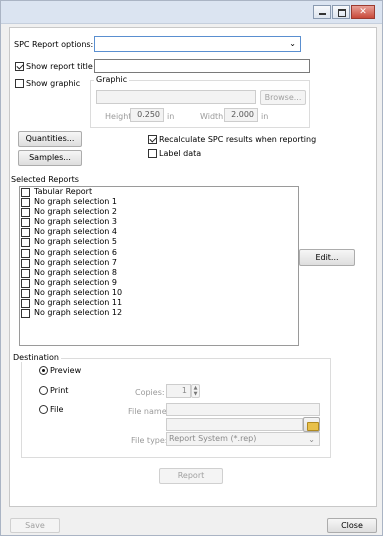  I want to click on show-graphic-checkbox, so click(19, 83).